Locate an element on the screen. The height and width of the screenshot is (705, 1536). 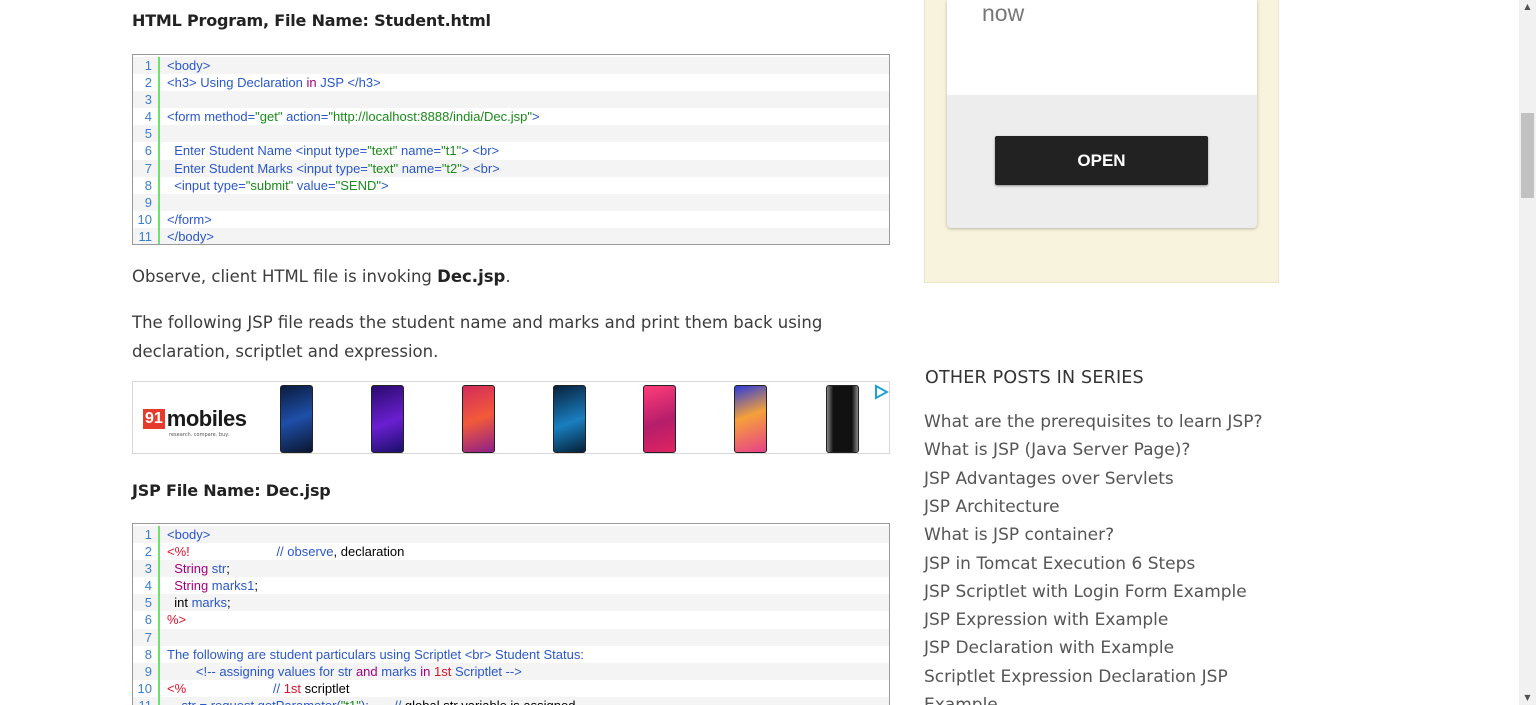
code-token: <h3> Using Declaration is located at coordinates (237, 83).